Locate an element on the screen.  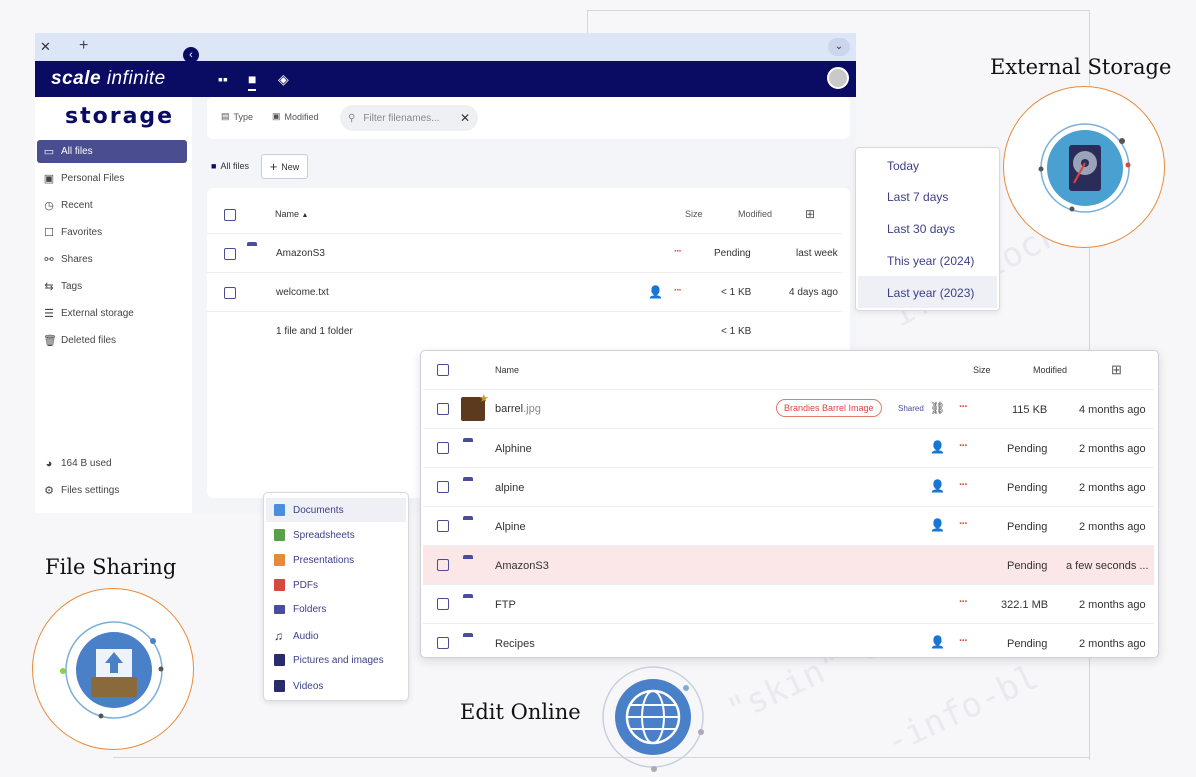
star-icon: ★ is located at coordinates (484, 398).